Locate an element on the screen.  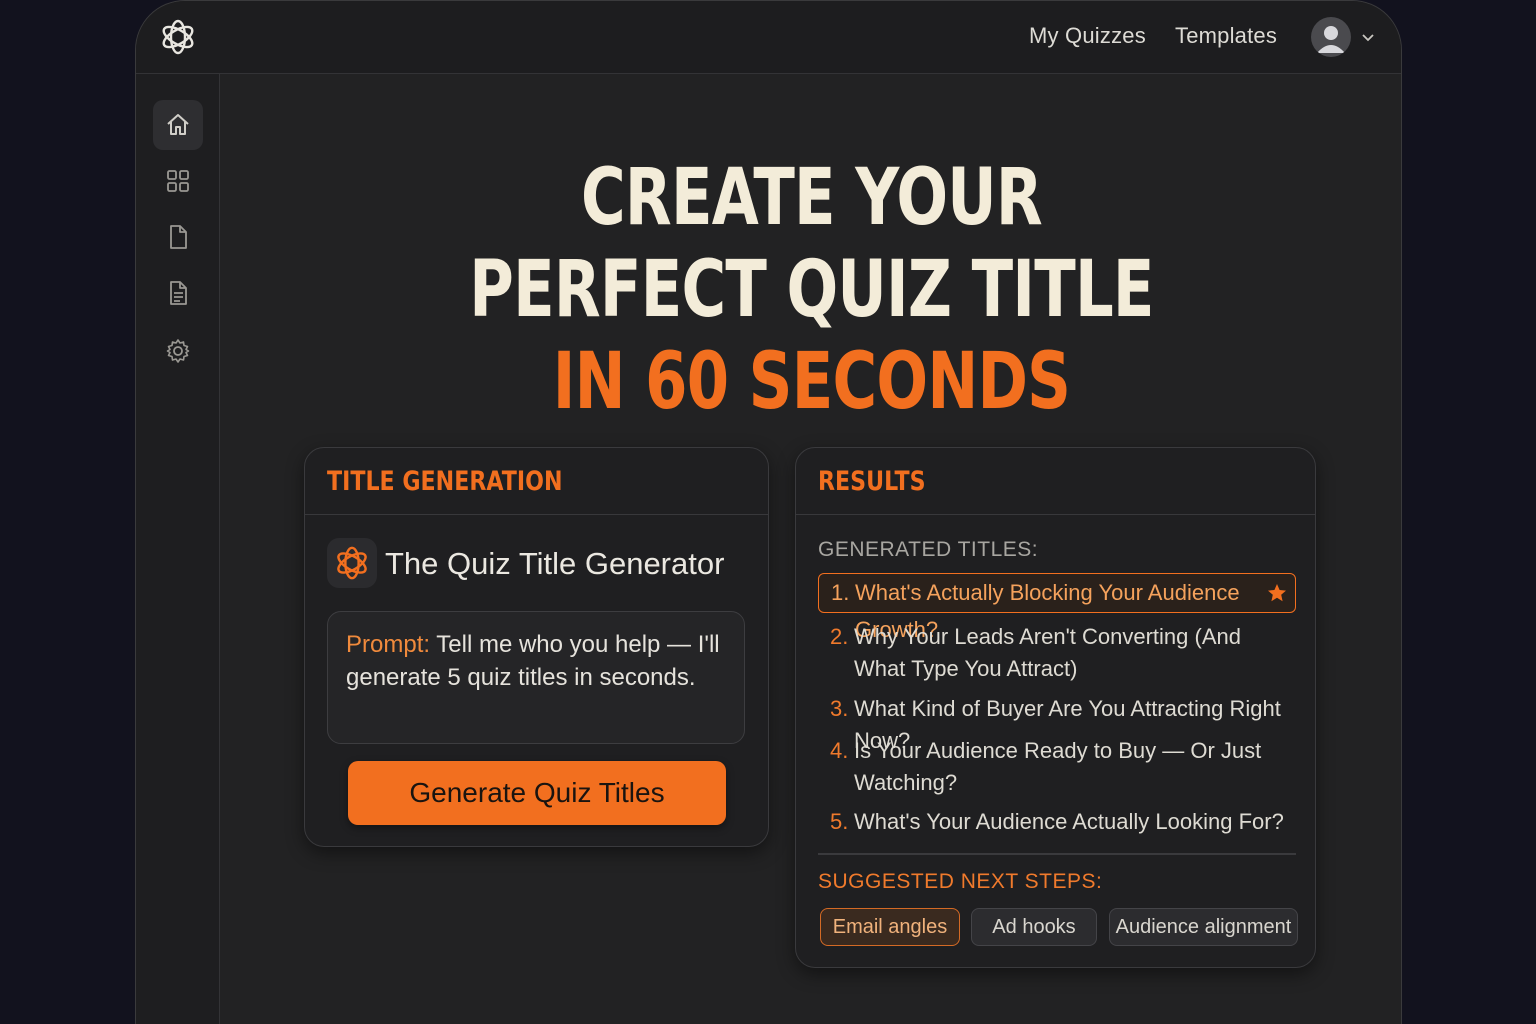
top-bar: My Quizzes Templates is located at coordinates (768, 37).